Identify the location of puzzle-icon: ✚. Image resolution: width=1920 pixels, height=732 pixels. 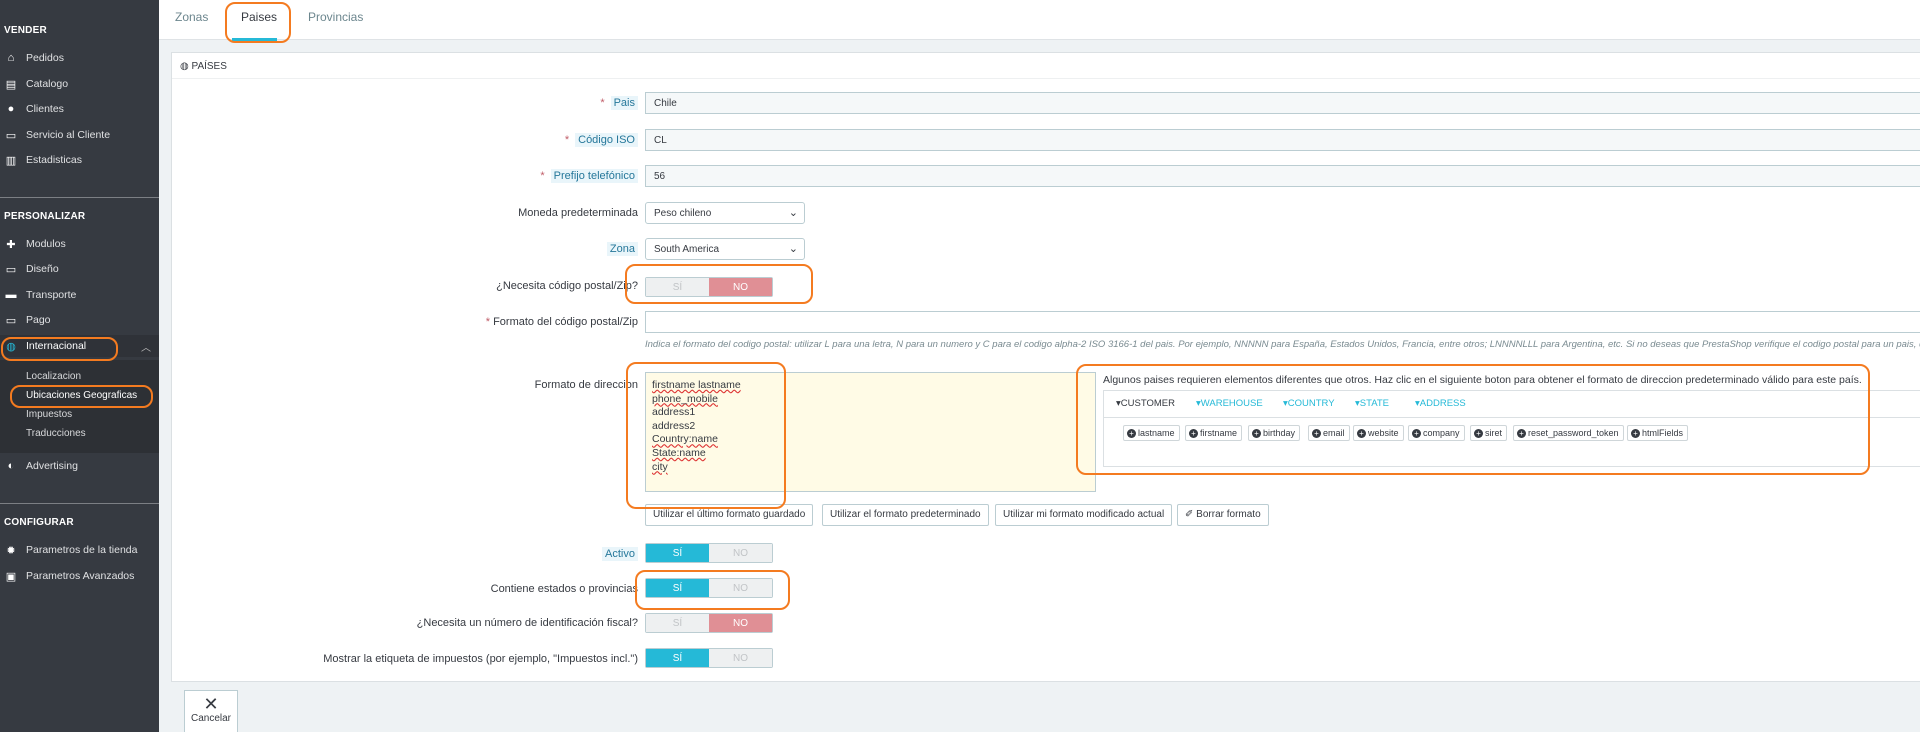
(11, 244).